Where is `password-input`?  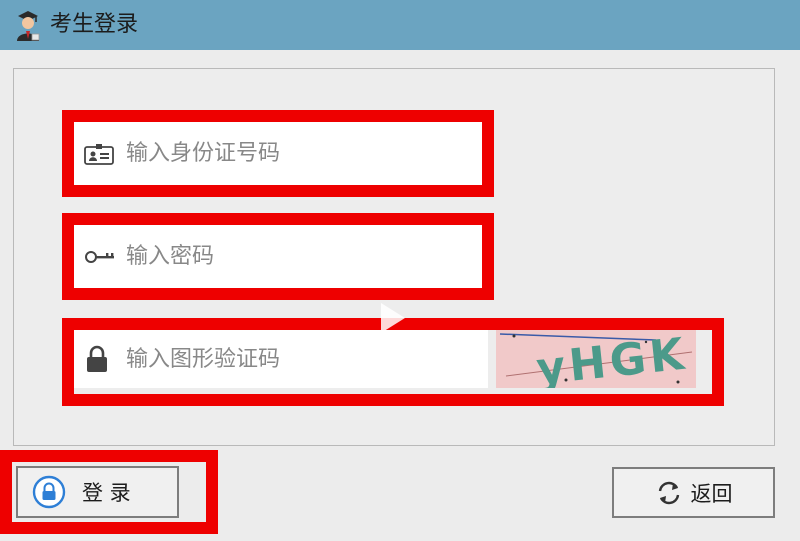 password-input is located at coordinates (301, 256).